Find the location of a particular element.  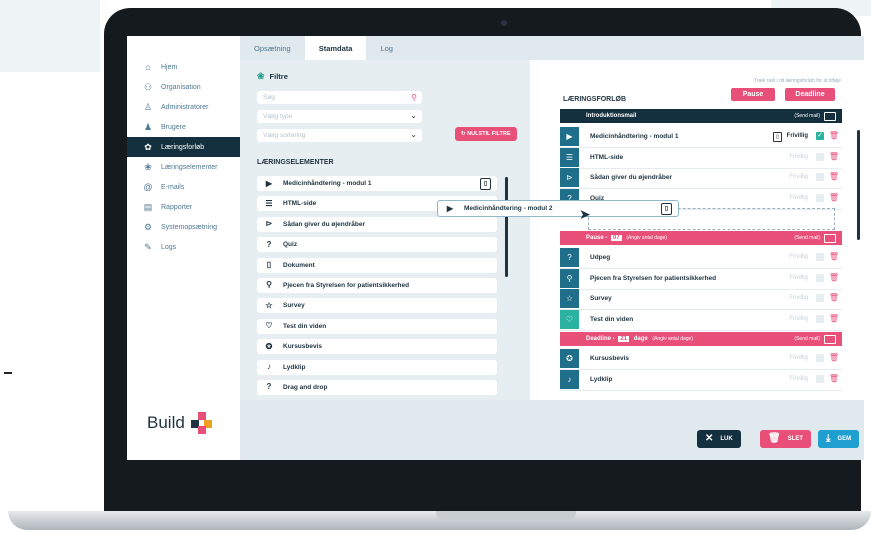

sidebar-item-e-mails: @ E-mails is located at coordinates (183, 187).